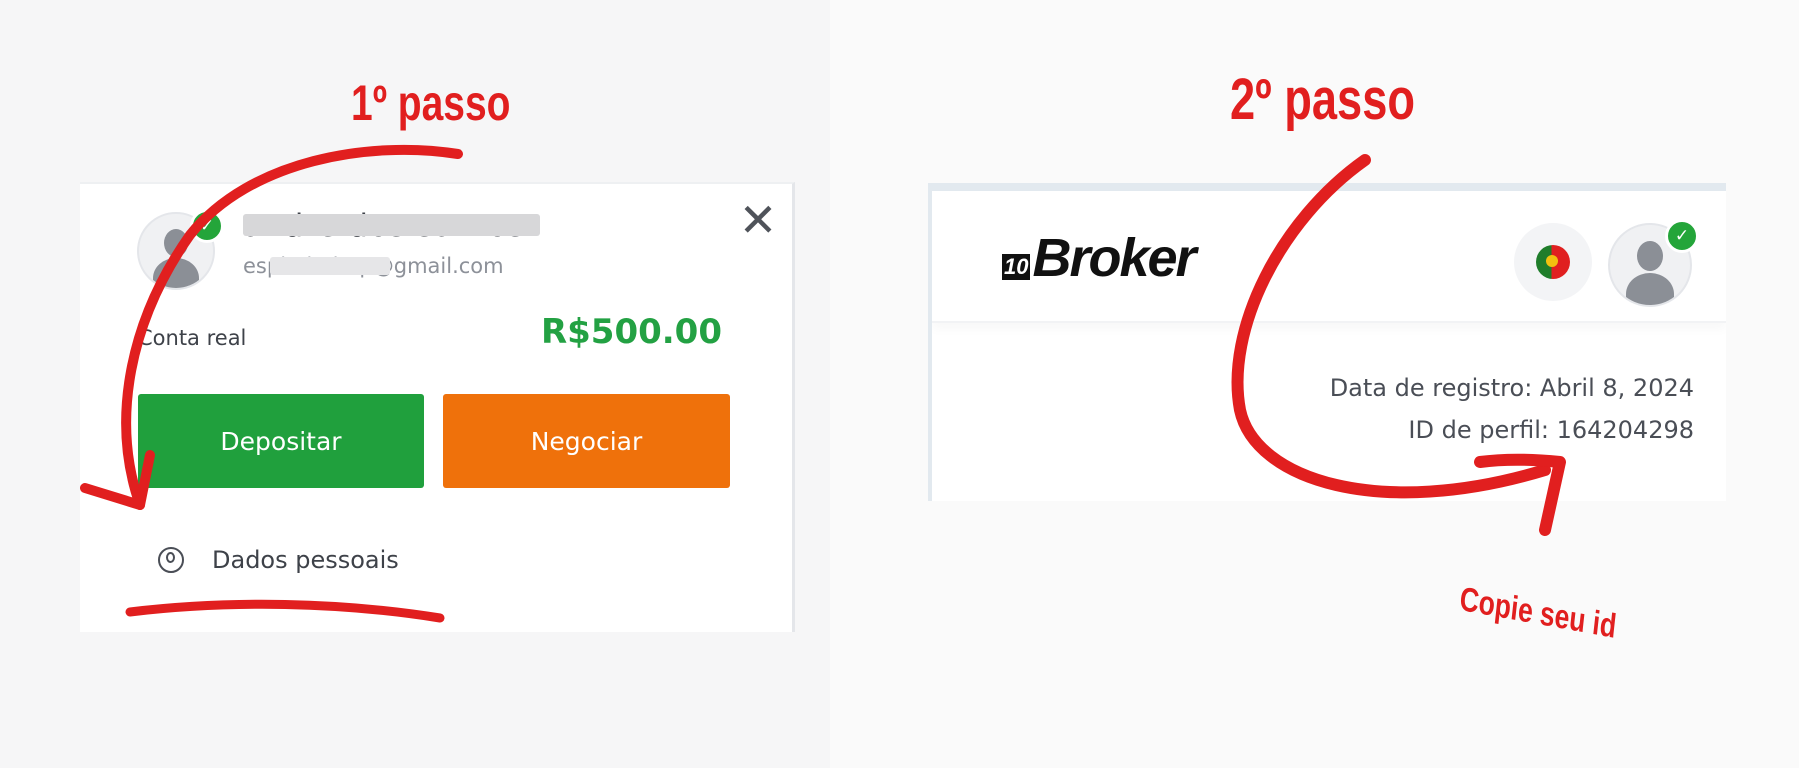 The image size is (1799, 768). Describe the element at coordinates (171, 560) in the screenshot. I see `user-circle-icon` at that location.